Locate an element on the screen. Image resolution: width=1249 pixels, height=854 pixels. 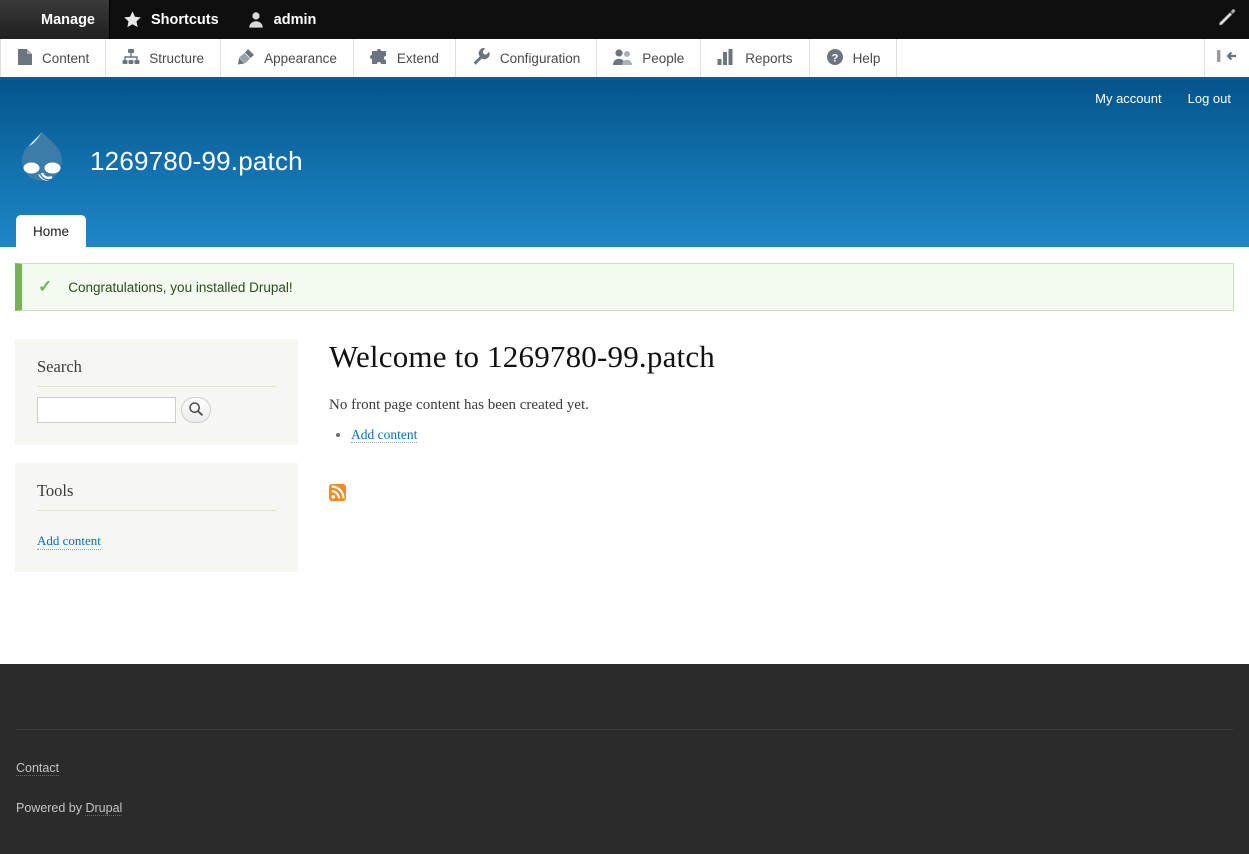
toolbar-tab-shortcuts-label: Shortcuts is located at coordinates (185, 19).